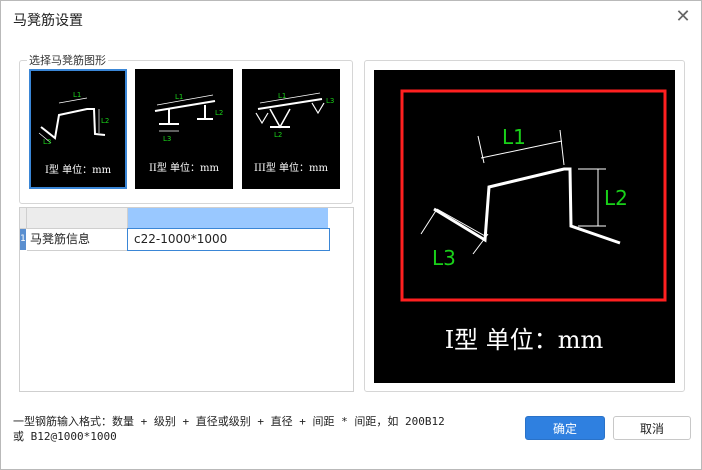 Image resolution: width=702 pixels, height=470 pixels. Describe the element at coordinates (282, 96) in the screenshot. I see `thumb-3-l1-label: L1` at that location.